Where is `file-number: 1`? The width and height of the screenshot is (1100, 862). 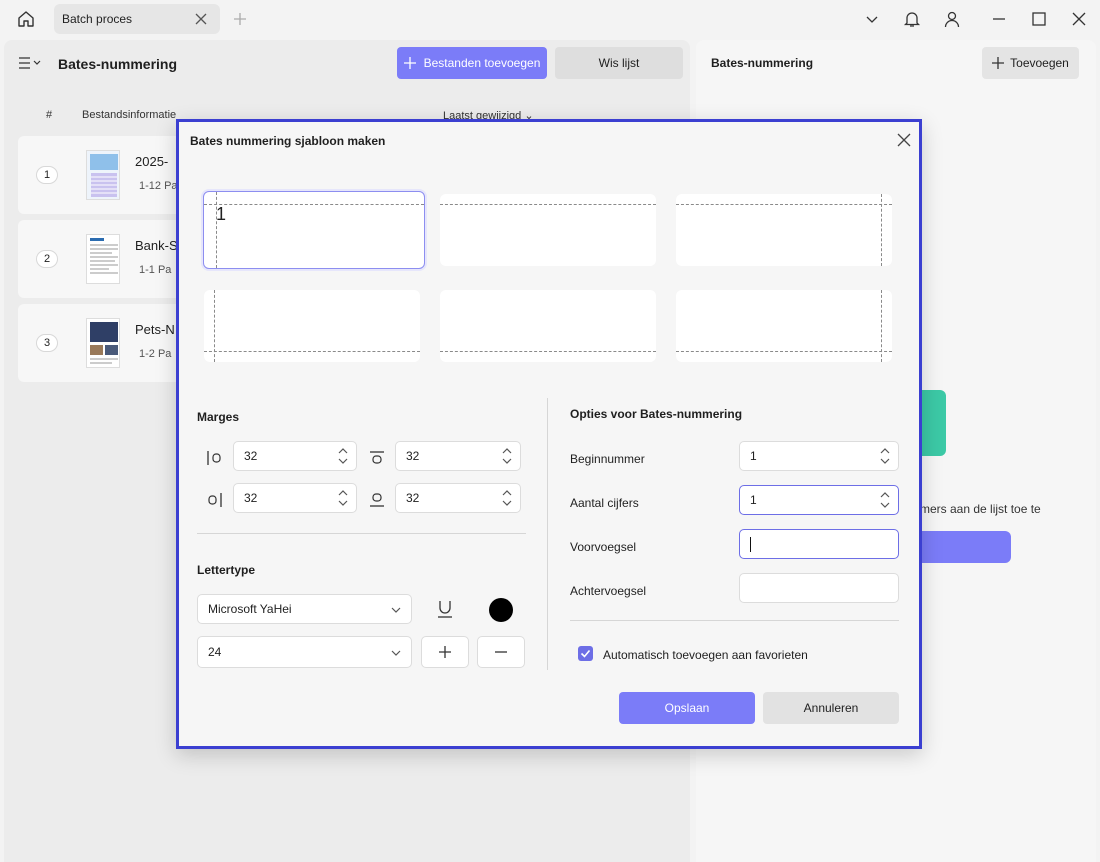
file-number: 1 is located at coordinates (47, 175).